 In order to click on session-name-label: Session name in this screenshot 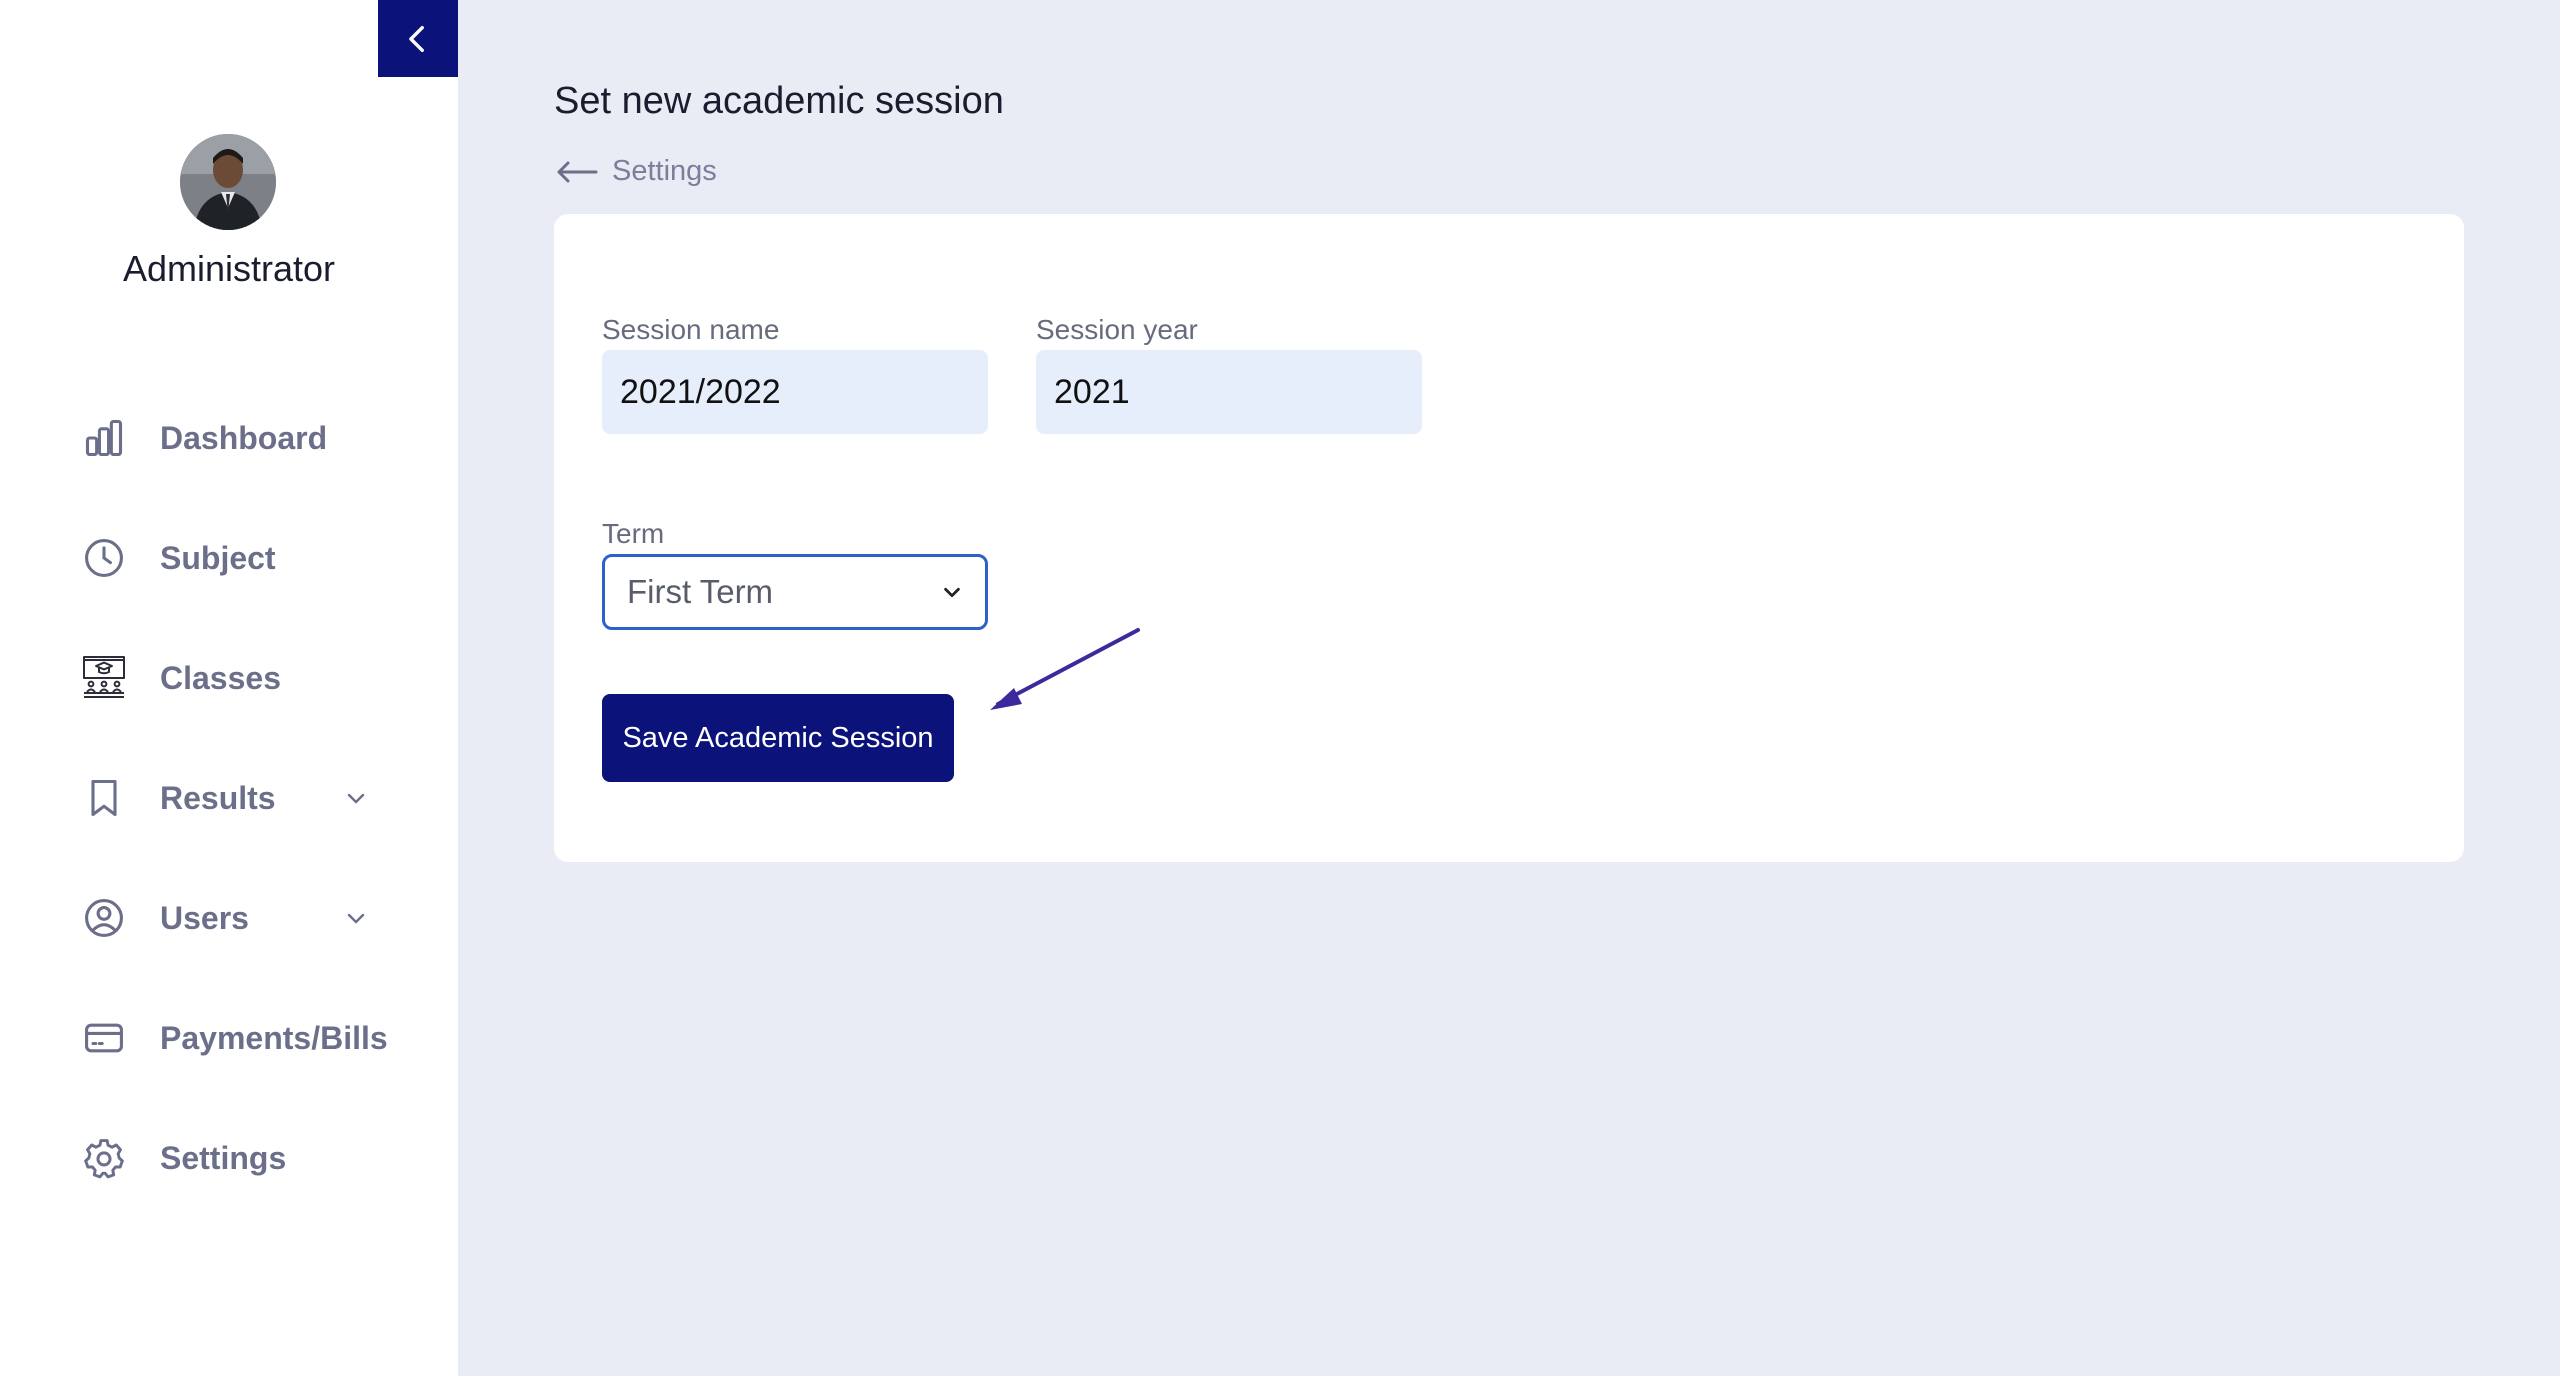, I will do `click(691, 329)`.